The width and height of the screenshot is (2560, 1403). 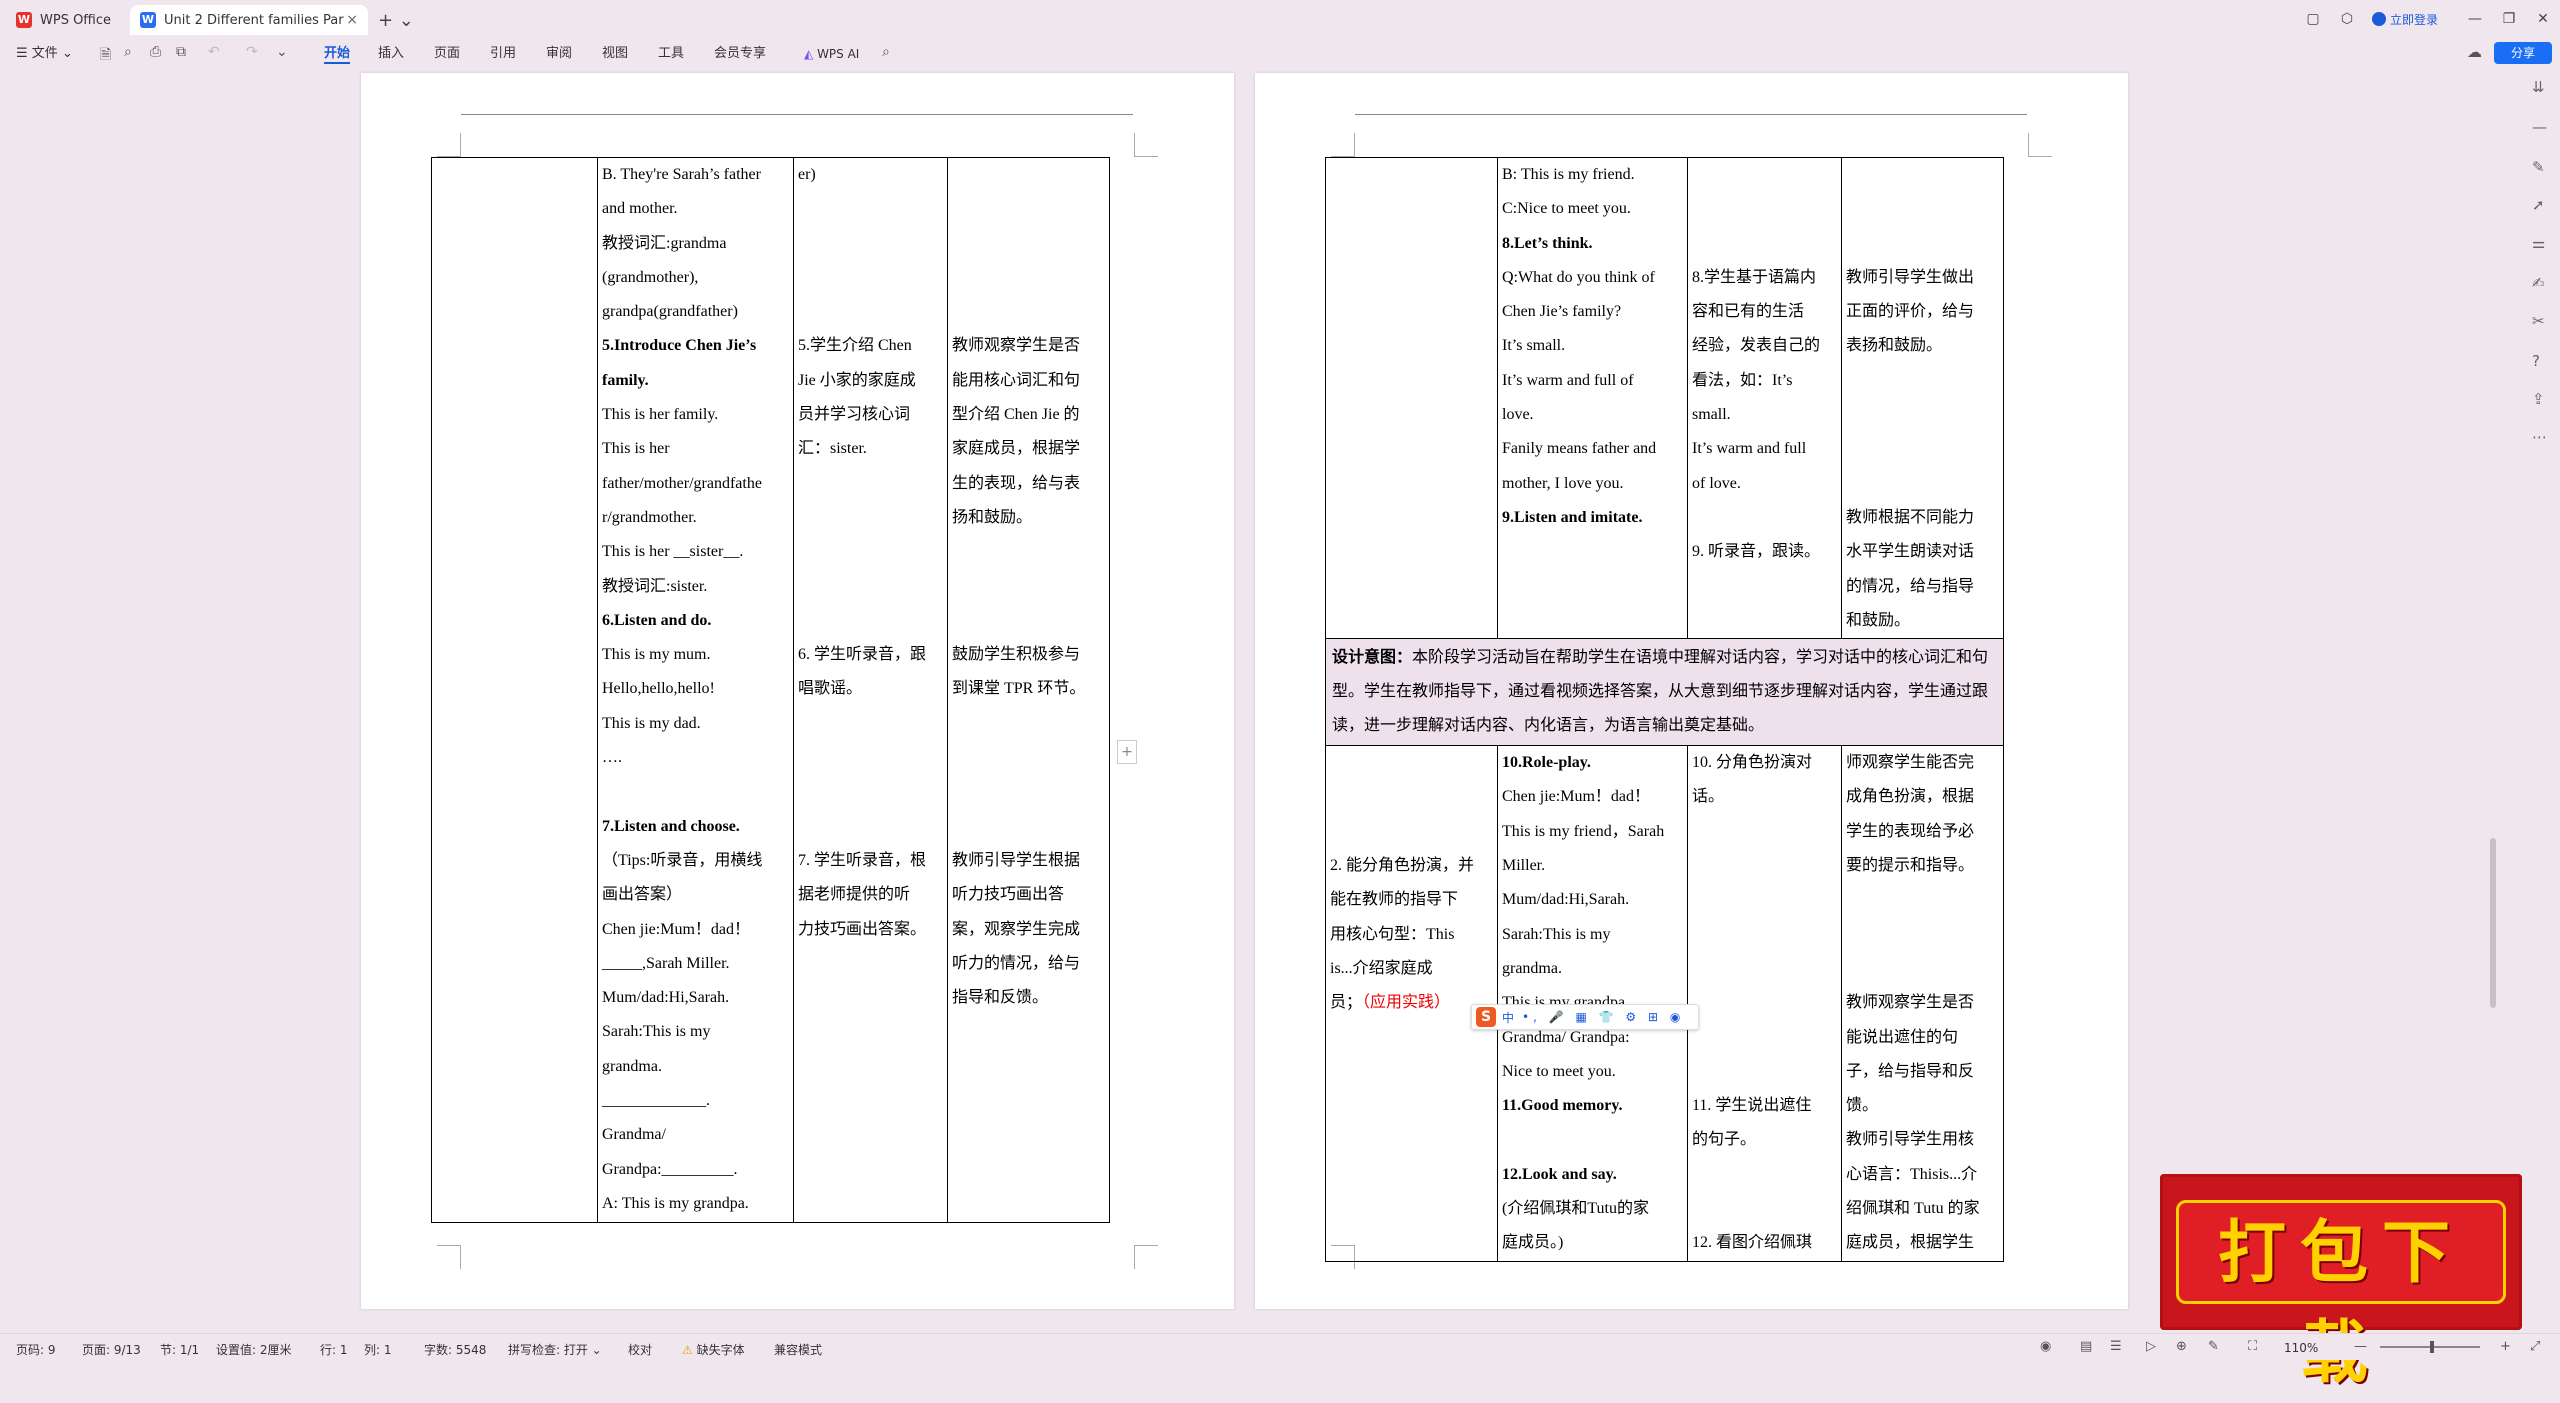 I want to click on ime-tools-icon: •, 🎤 ▦ 👕 ⚙ ⊞ ◉, so click(x=1603, y=1017).